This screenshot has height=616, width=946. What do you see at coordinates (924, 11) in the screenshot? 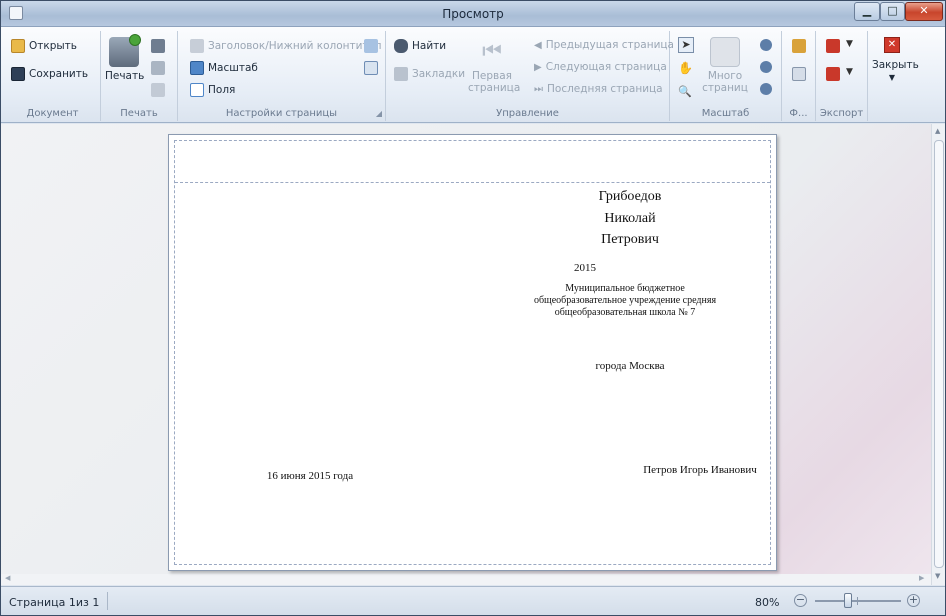
I see `close-window-button: ✕` at bounding box center [924, 11].